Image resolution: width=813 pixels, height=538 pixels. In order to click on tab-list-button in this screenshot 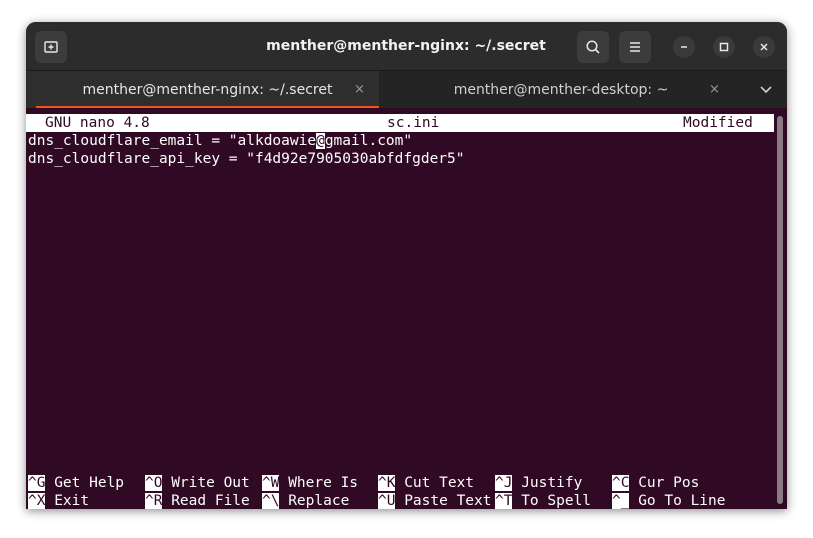, I will do `click(766, 90)`.